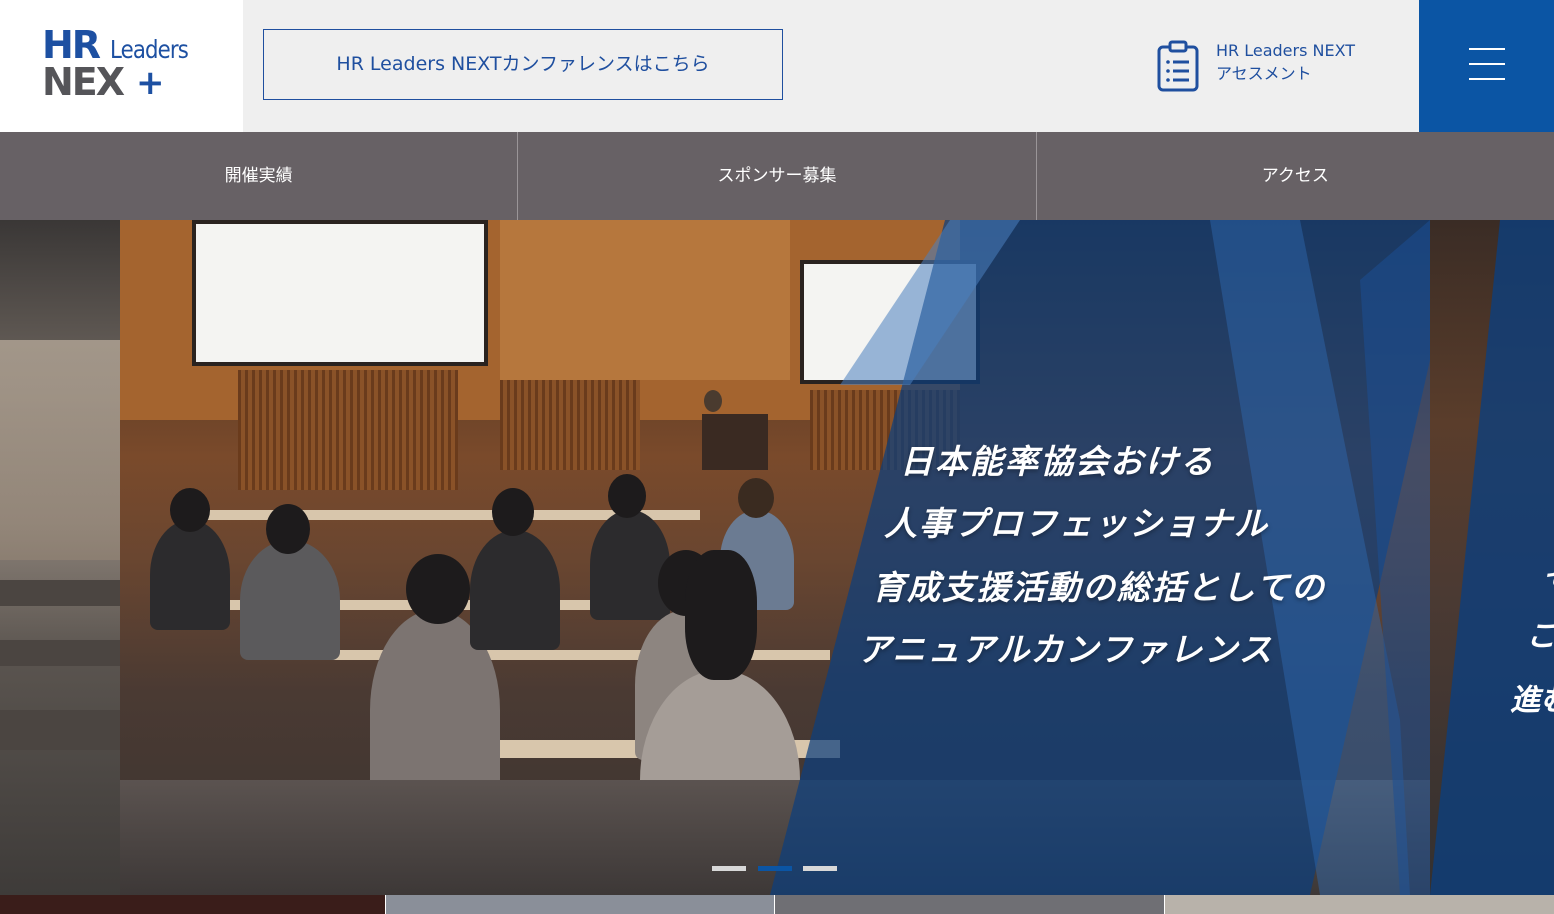 The height and width of the screenshot is (914, 1554). I want to click on previous-slide-wall, so click(60, 450).